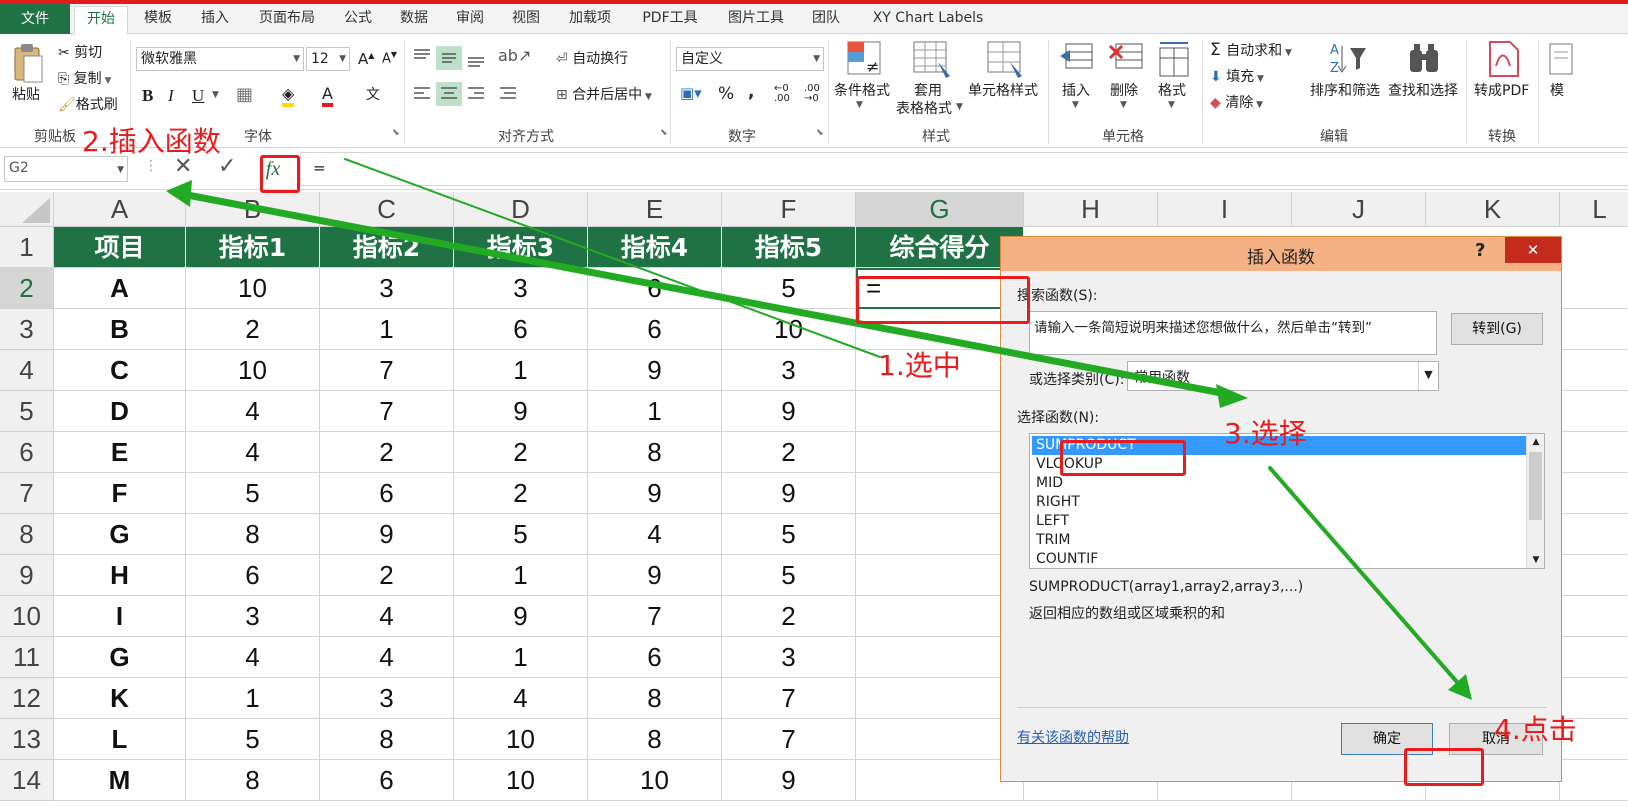 The image size is (1628, 812). Describe the element at coordinates (756, 19) in the screenshot. I see `tab-image-tools: 图片工具` at that location.